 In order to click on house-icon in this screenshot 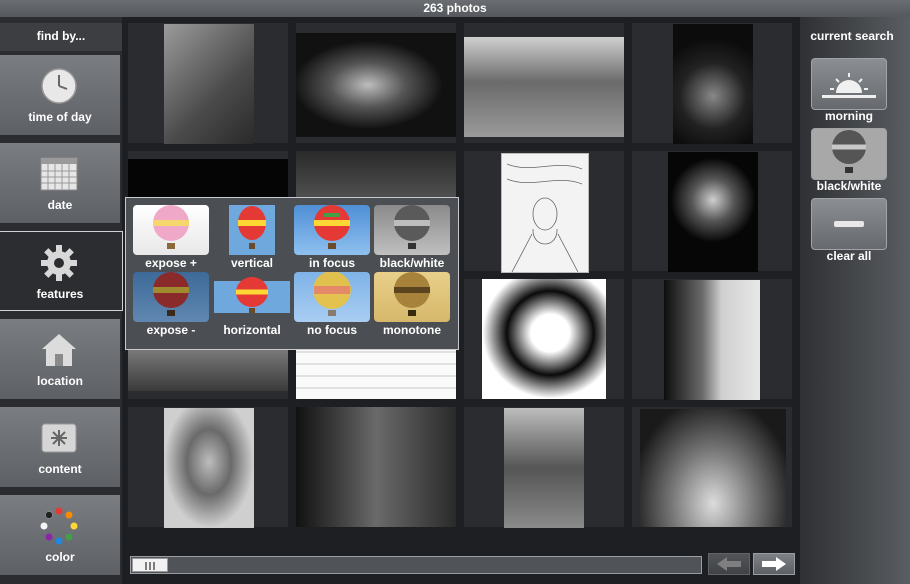, I will do `click(59, 350)`.